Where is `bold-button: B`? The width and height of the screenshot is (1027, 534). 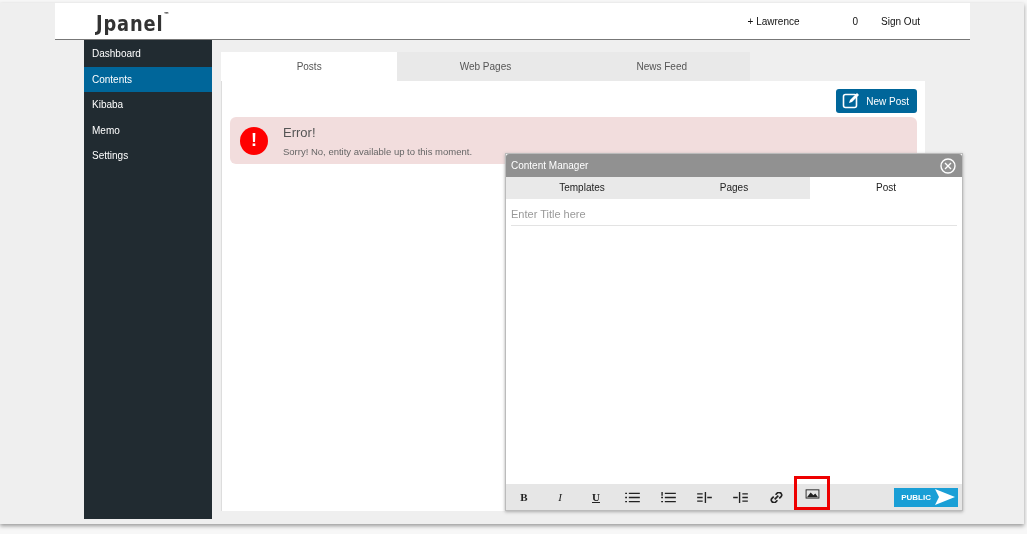
bold-button: B is located at coordinates (524, 497).